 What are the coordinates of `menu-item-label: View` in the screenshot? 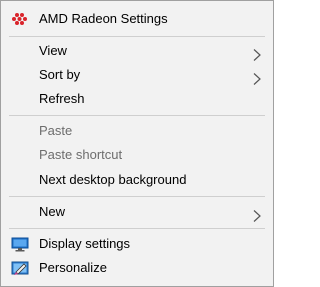 It's located at (53, 50).